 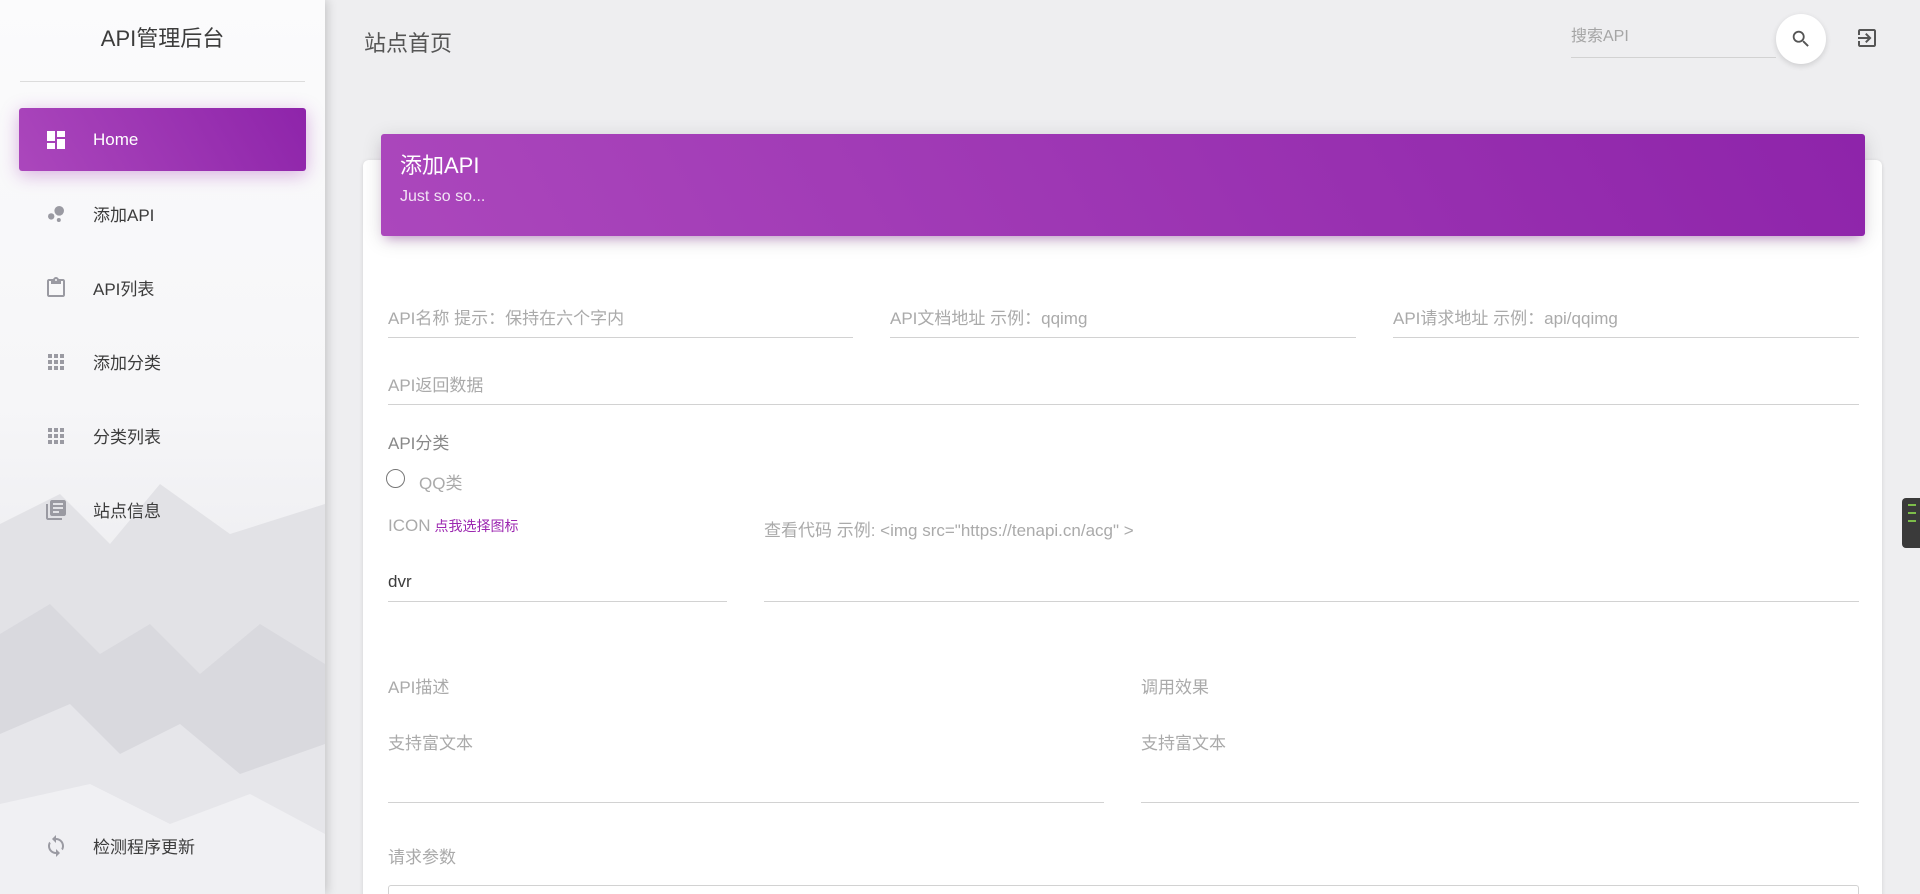 What do you see at coordinates (56, 846) in the screenshot?
I see `refresh-icon` at bounding box center [56, 846].